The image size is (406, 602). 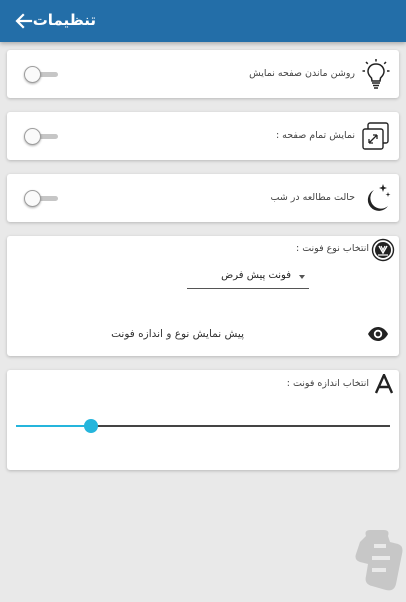 What do you see at coordinates (203, 21) in the screenshot?
I see `app-bar: تنظیمات` at bounding box center [203, 21].